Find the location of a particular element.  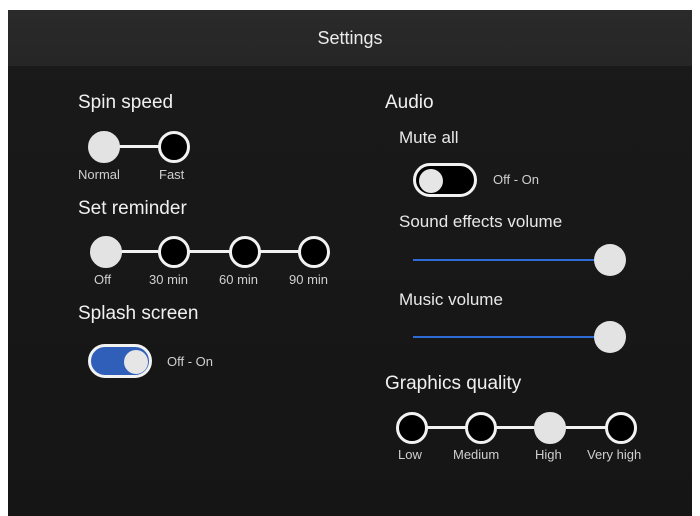

set-reminder-connector is located at coordinates (209, 251).